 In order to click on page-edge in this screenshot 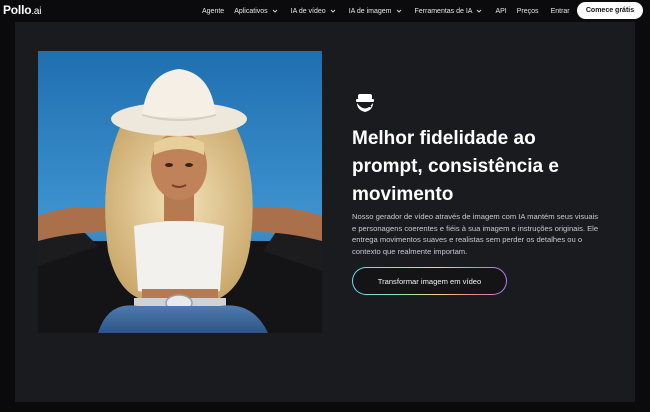, I will do `click(642, 217)`.